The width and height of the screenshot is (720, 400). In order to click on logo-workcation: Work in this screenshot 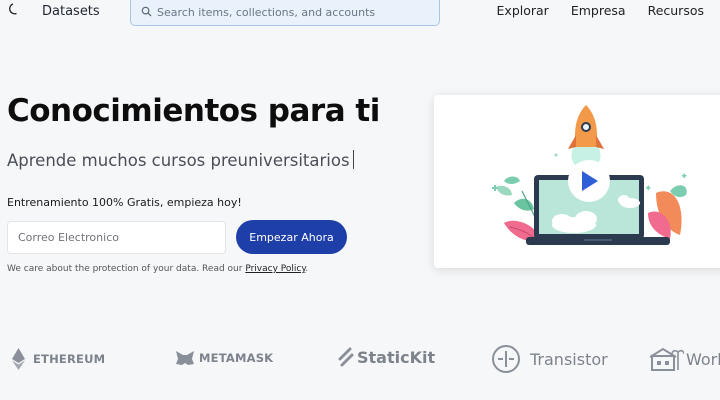, I will do `click(685, 359)`.